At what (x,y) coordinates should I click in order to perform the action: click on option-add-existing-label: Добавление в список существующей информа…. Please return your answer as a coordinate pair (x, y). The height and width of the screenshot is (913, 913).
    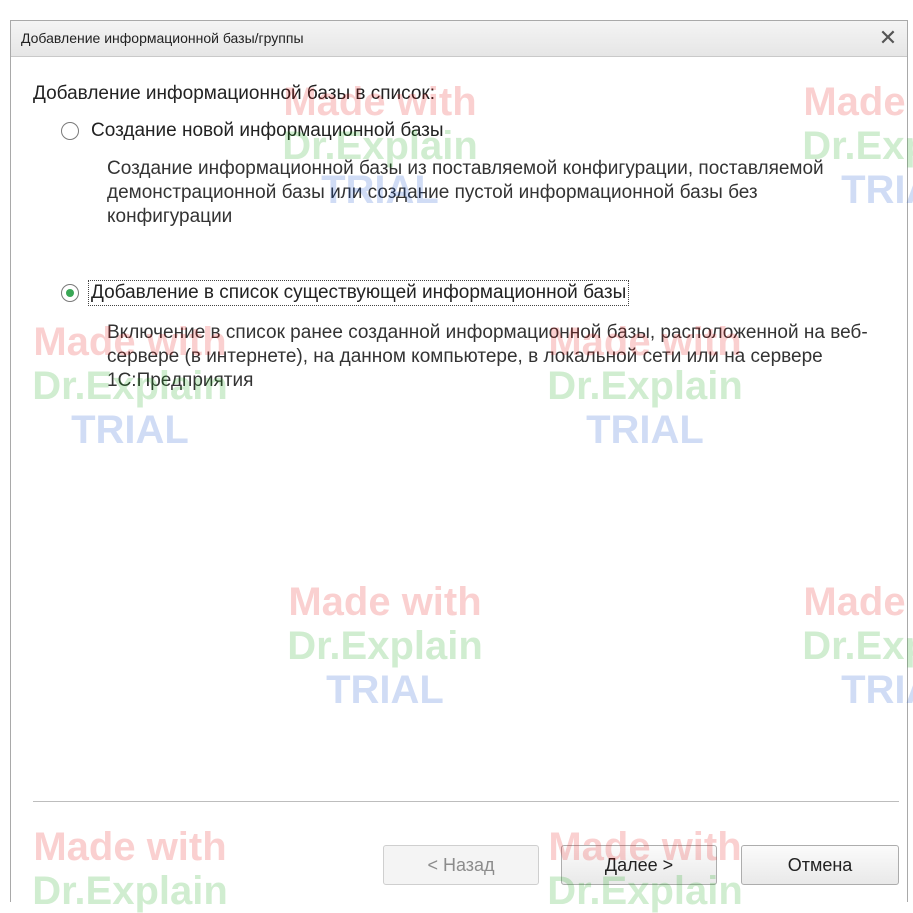
    Looking at the image, I should click on (358, 293).